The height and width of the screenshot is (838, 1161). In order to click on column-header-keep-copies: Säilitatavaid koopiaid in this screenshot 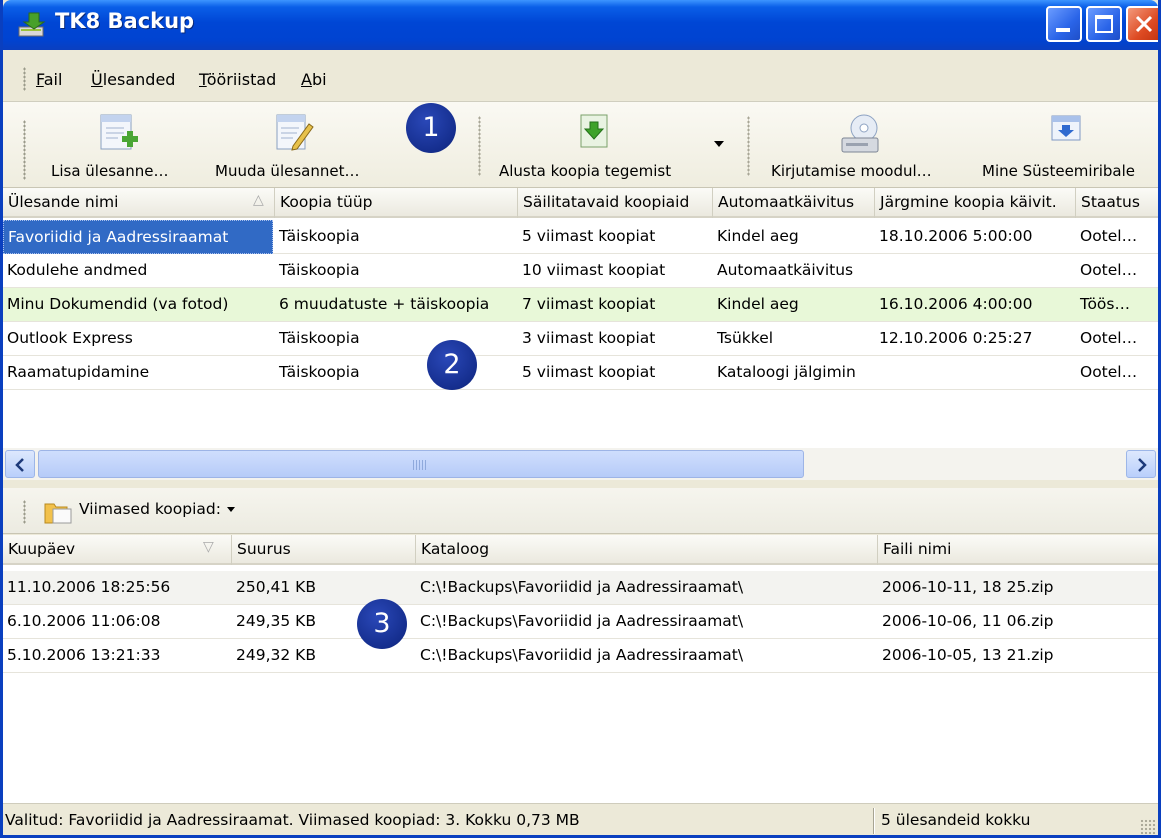, I will do `click(615, 203)`.